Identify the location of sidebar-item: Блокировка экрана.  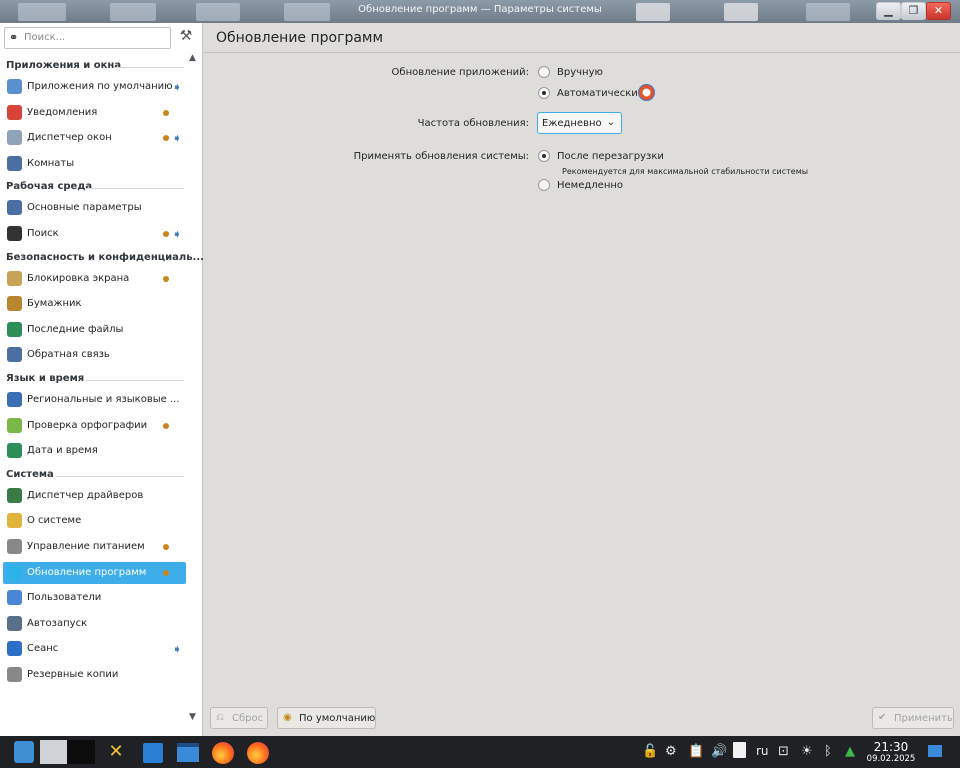
(94, 279).